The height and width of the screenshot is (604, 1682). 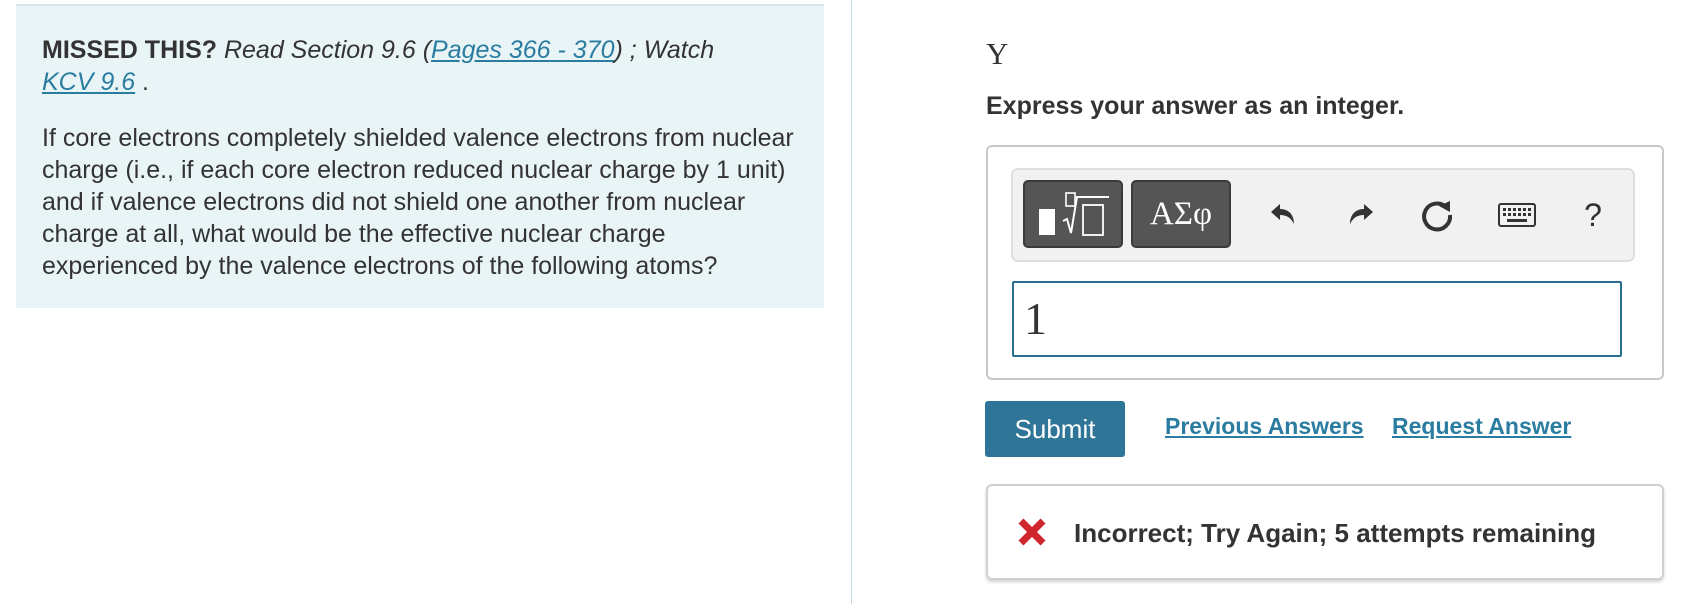 I want to click on answer-input: 1, so click(x=1317, y=319).